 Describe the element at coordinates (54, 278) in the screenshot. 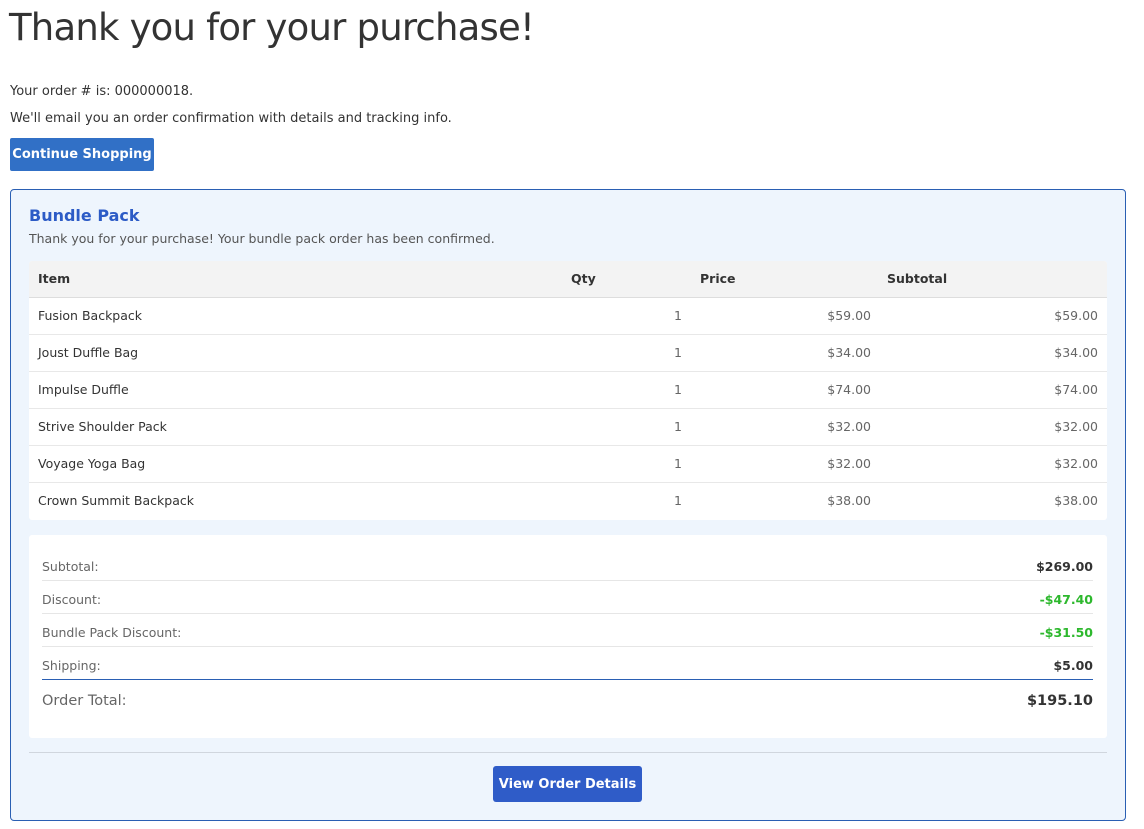

I see `column-item: Item` at that location.